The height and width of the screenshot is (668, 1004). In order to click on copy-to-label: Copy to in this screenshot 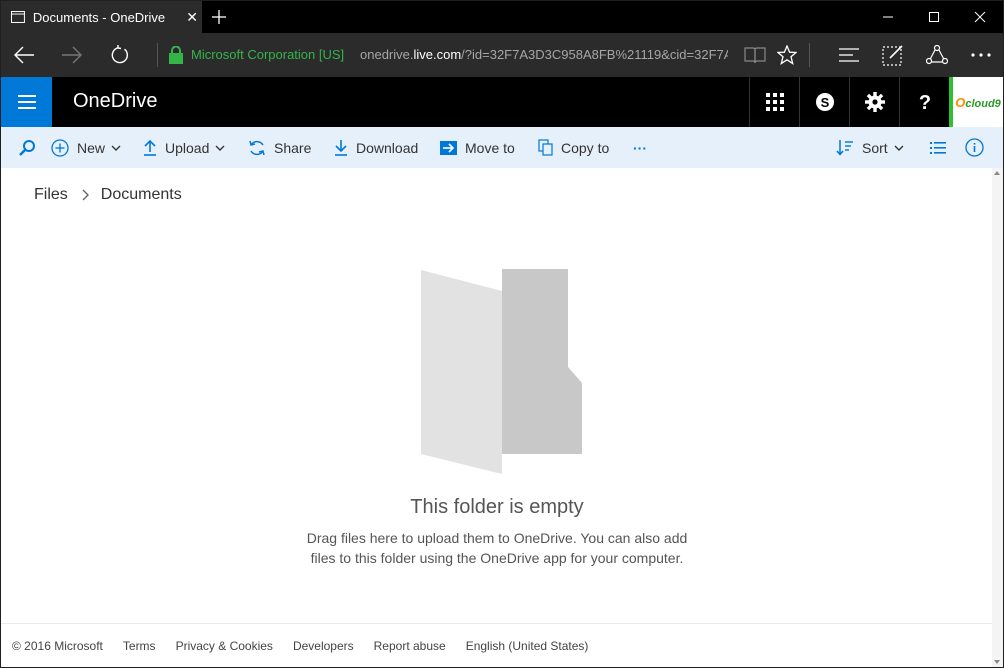, I will do `click(585, 147)`.